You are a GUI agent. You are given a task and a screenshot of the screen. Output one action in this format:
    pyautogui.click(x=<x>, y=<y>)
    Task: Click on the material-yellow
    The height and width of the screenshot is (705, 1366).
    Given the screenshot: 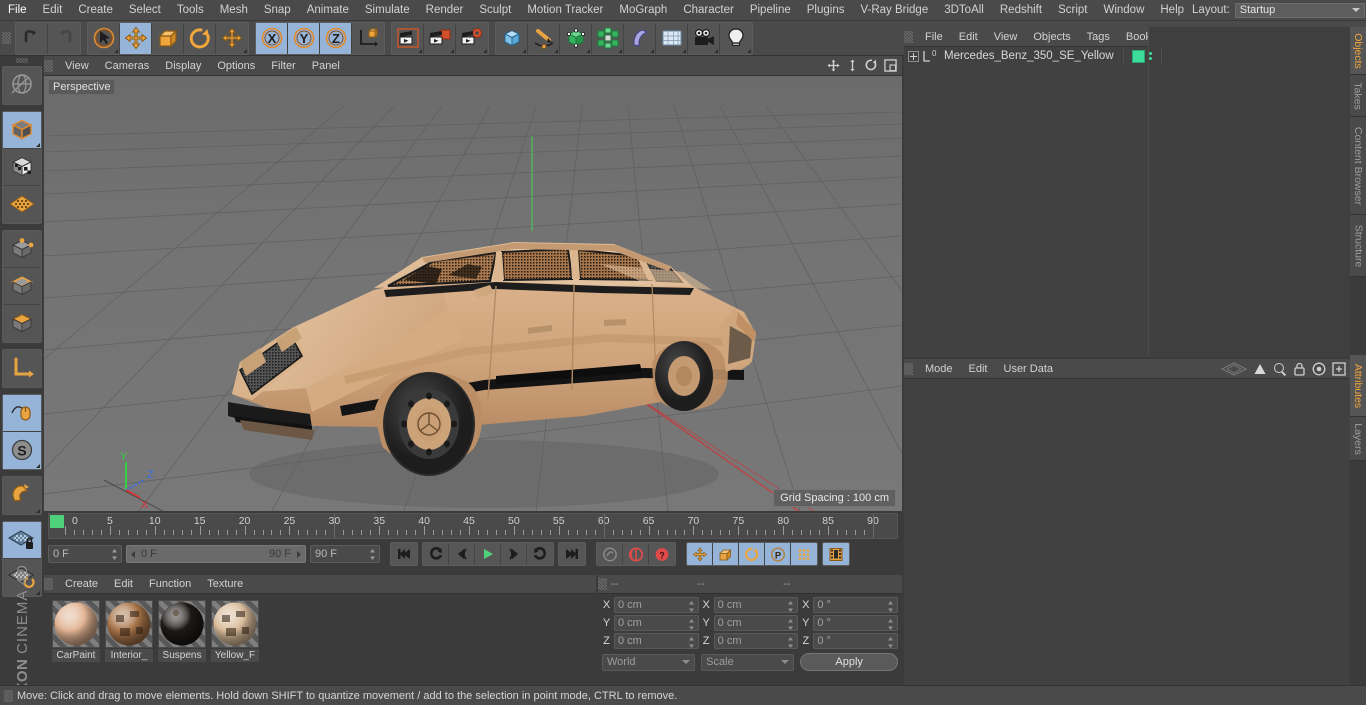 What is the action you would take?
    pyautogui.click(x=235, y=624)
    